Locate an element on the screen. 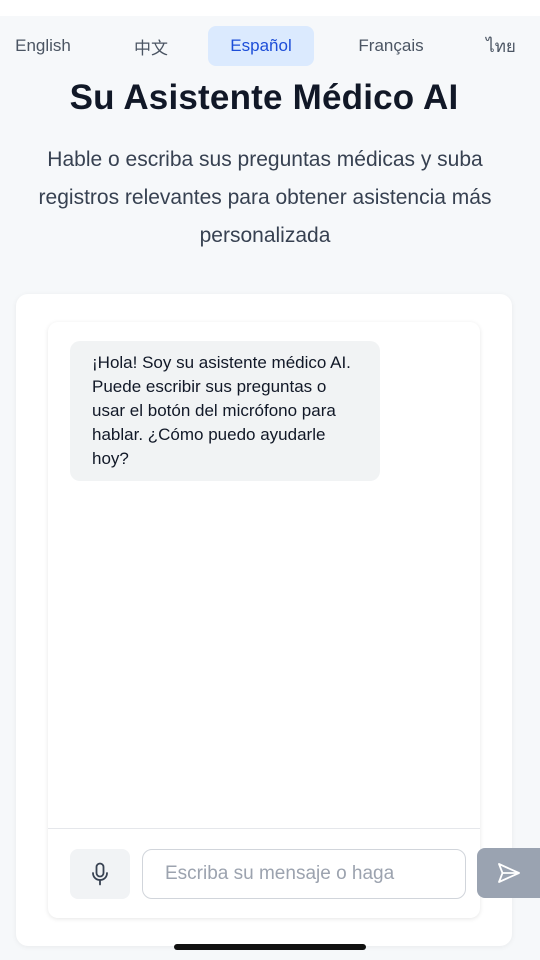 The image size is (540, 960). send-button is located at coordinates (508, 873).